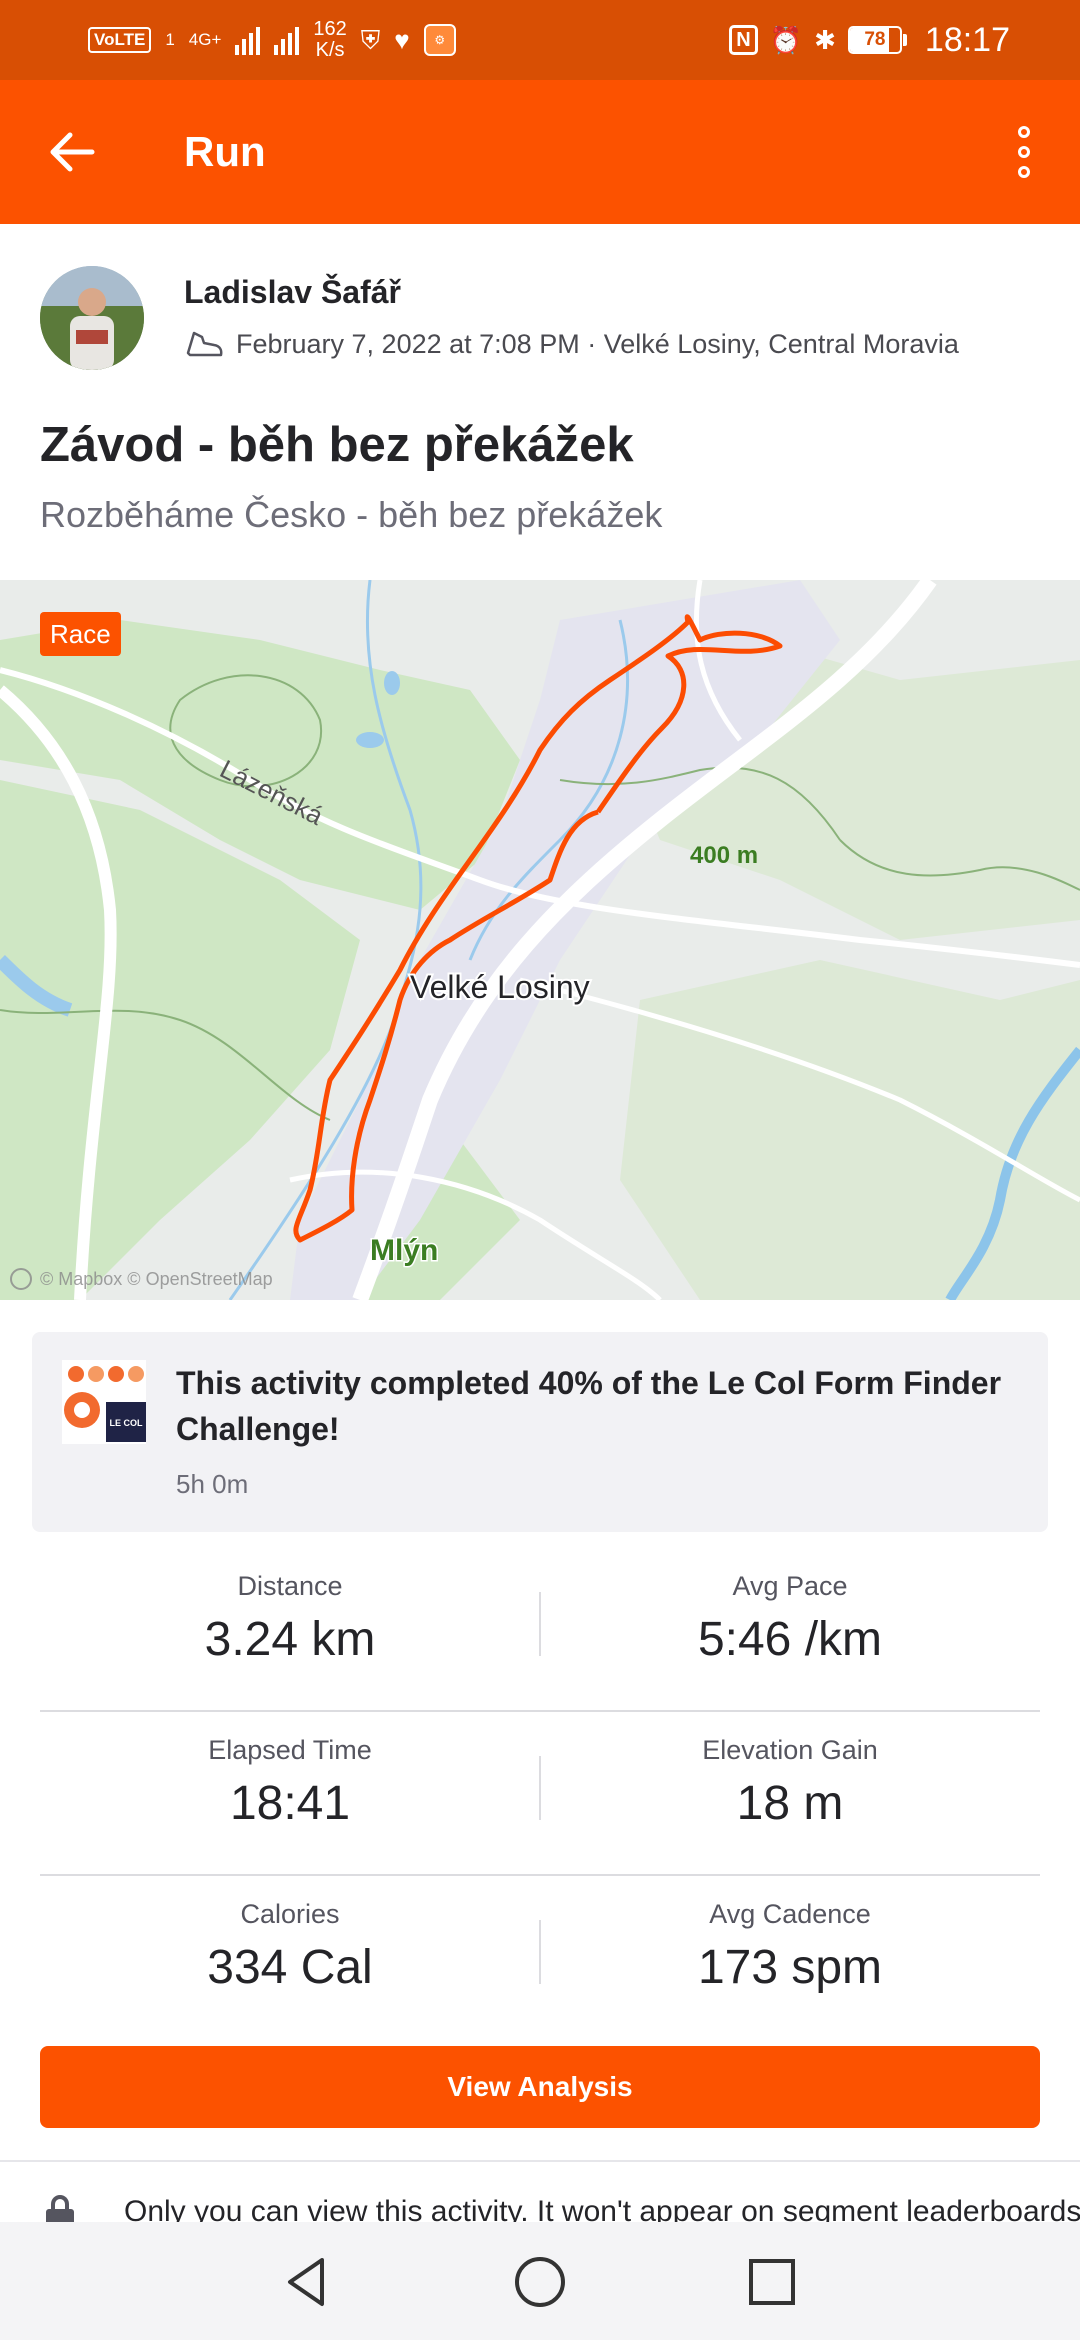 The image size is (1080, 2340). What do you see at coordinates (290, 1967) in the screenshot?
I see `stat-value: 334 Cal` at bounding box center [290, 1967].